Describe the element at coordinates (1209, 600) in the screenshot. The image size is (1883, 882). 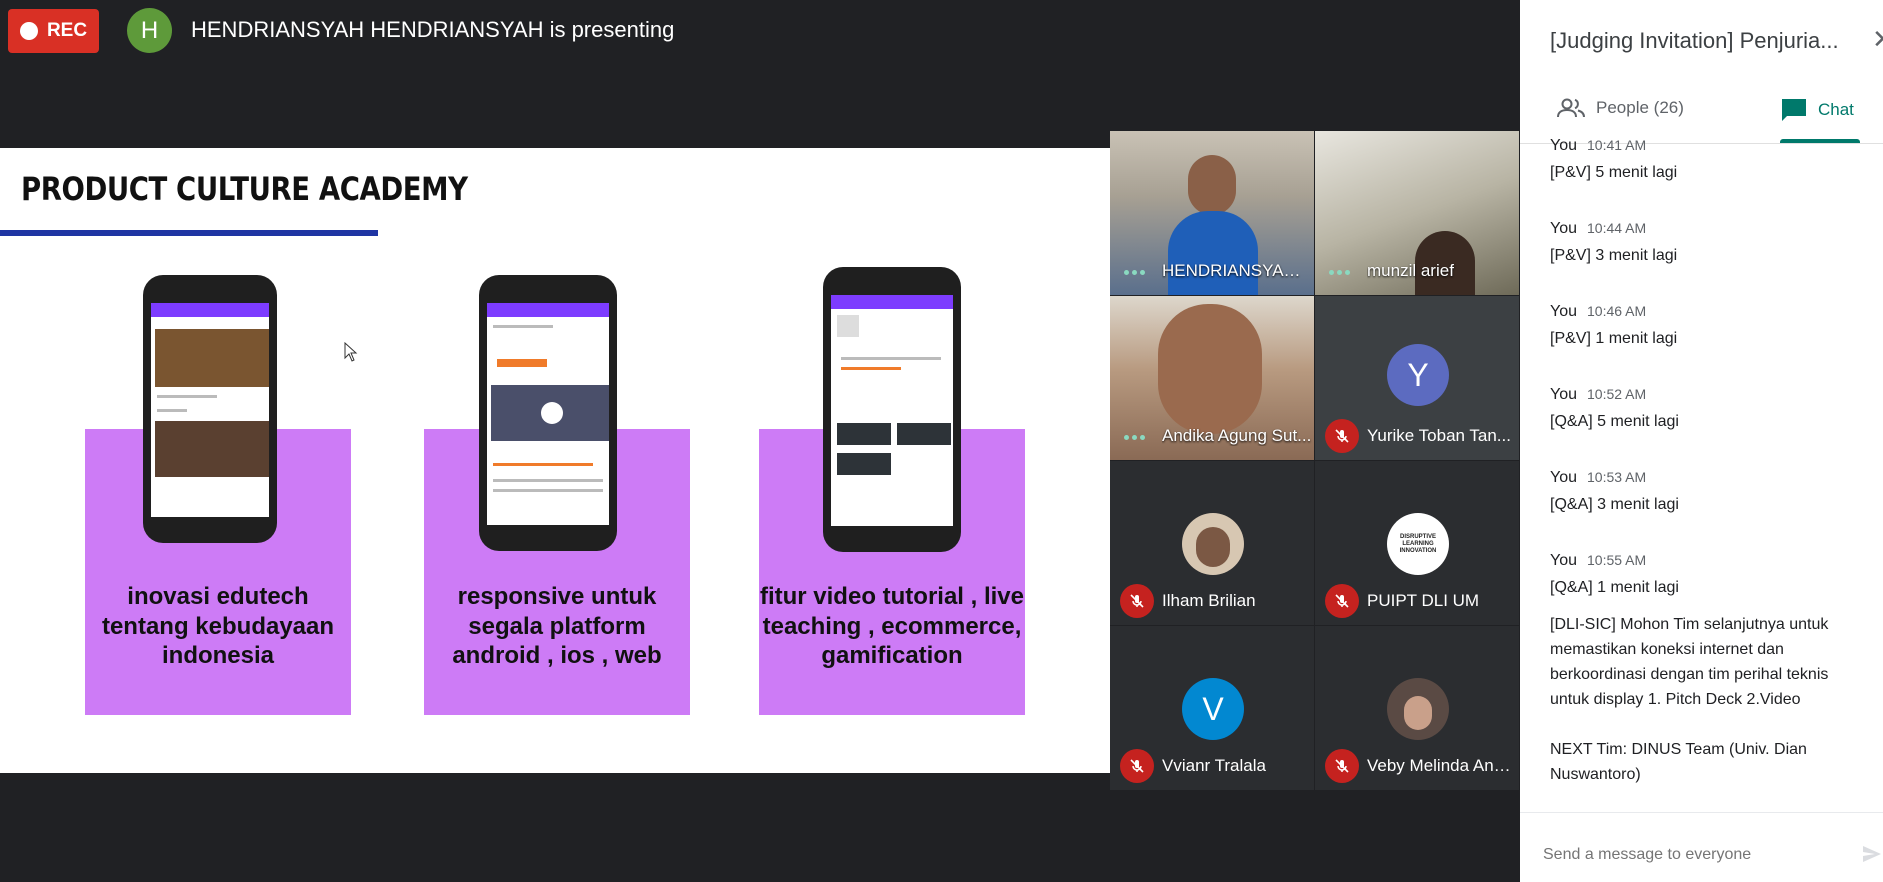
I see `participant-name: Ilham Brilian` at that location.